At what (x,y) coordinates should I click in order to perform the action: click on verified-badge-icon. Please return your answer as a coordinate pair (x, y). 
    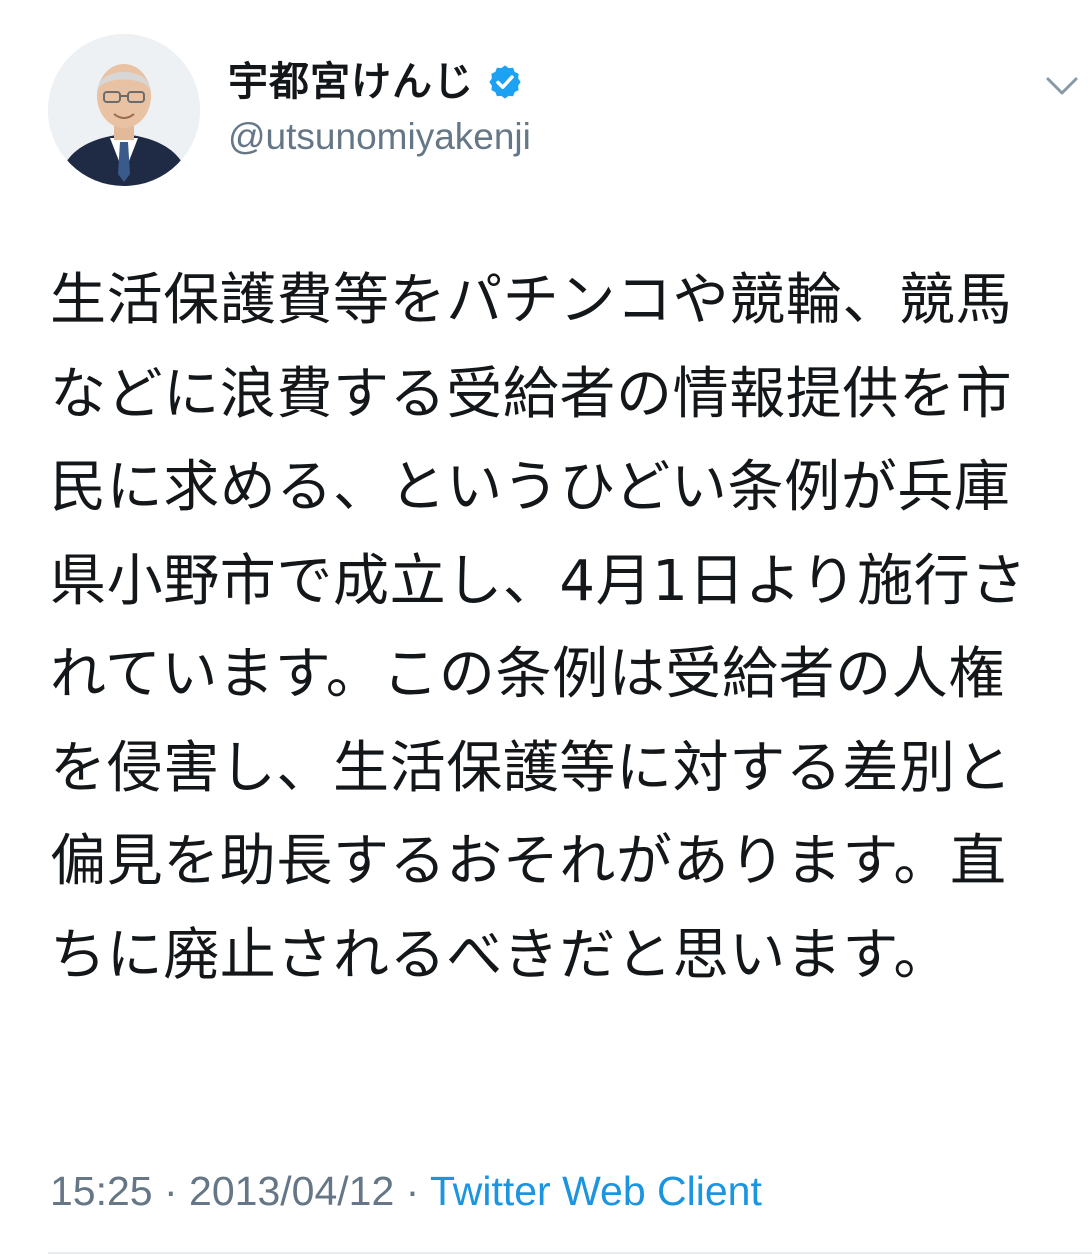
    Looking at the image, I should click on (505, 82).